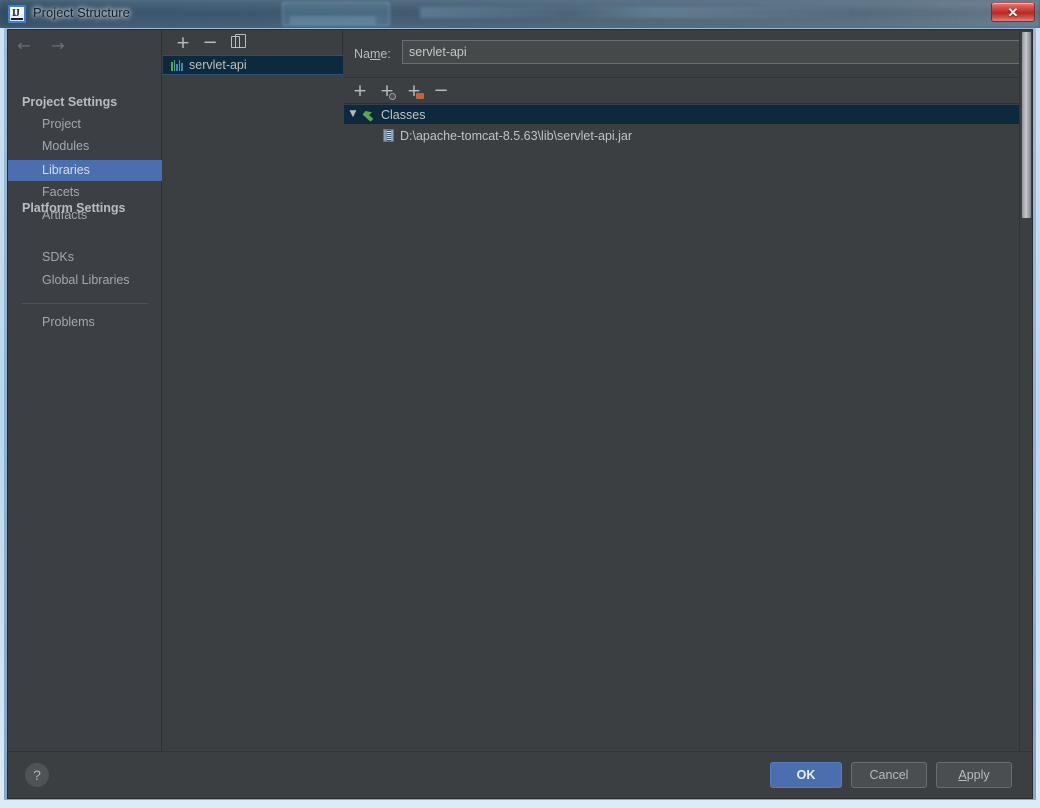  I want to click on intellij-idea-icon: IJ, so click(17, 14).